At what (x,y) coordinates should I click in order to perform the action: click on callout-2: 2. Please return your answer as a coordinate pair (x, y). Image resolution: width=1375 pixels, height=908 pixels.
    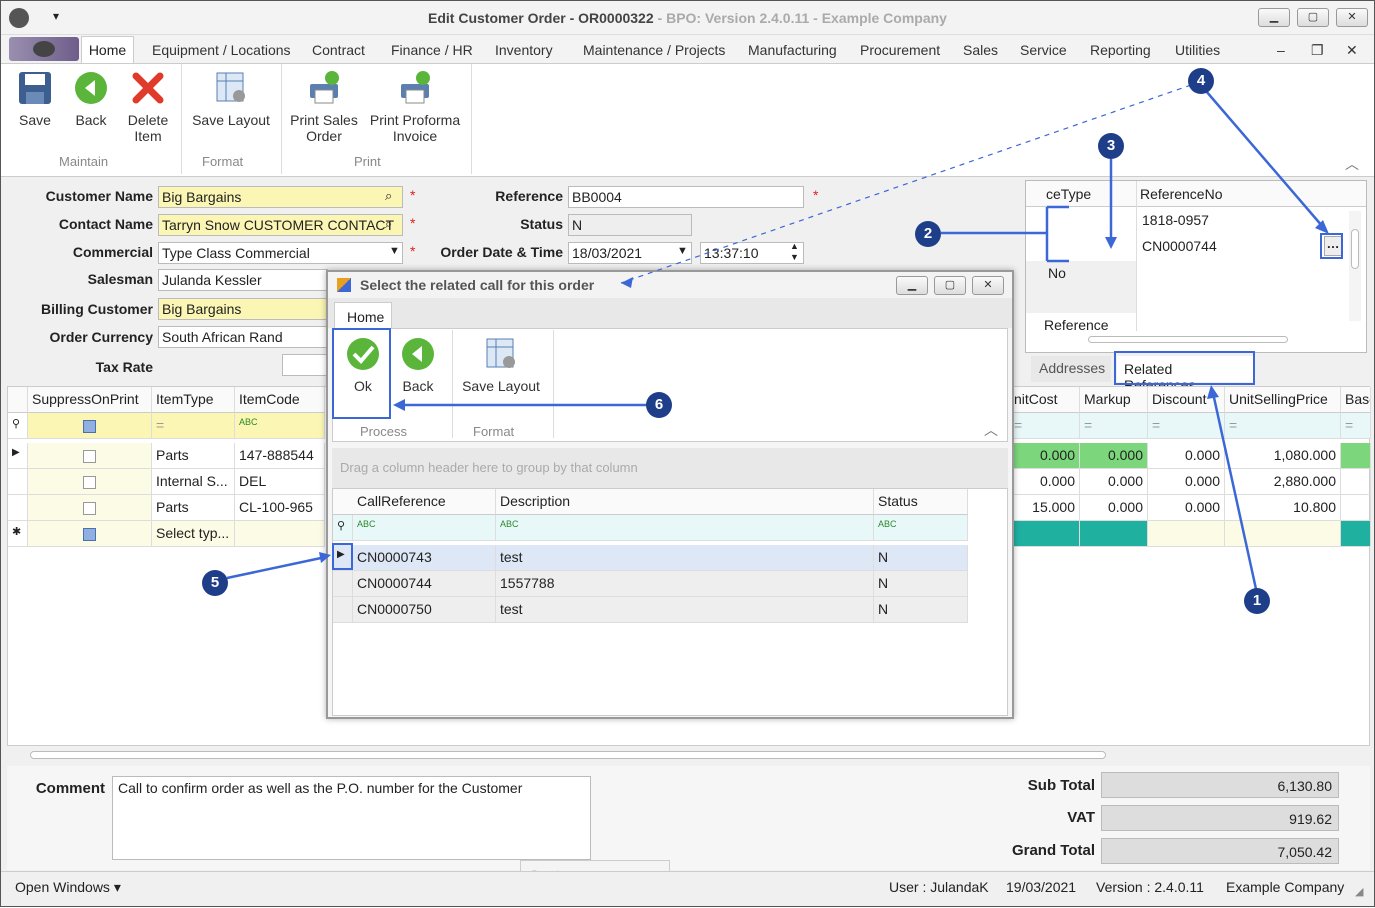
    Looking at the image, I should click on (928, 234).